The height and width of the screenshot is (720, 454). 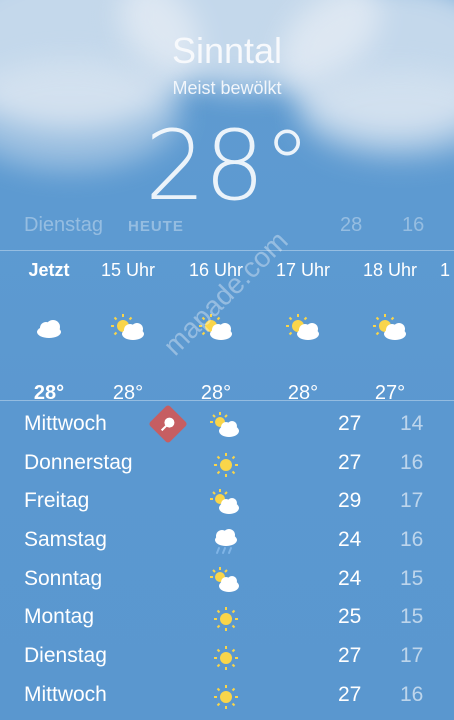 I want to click on today-summary: Dienstag HEUTE 28 16, so click(x=227, y=226).